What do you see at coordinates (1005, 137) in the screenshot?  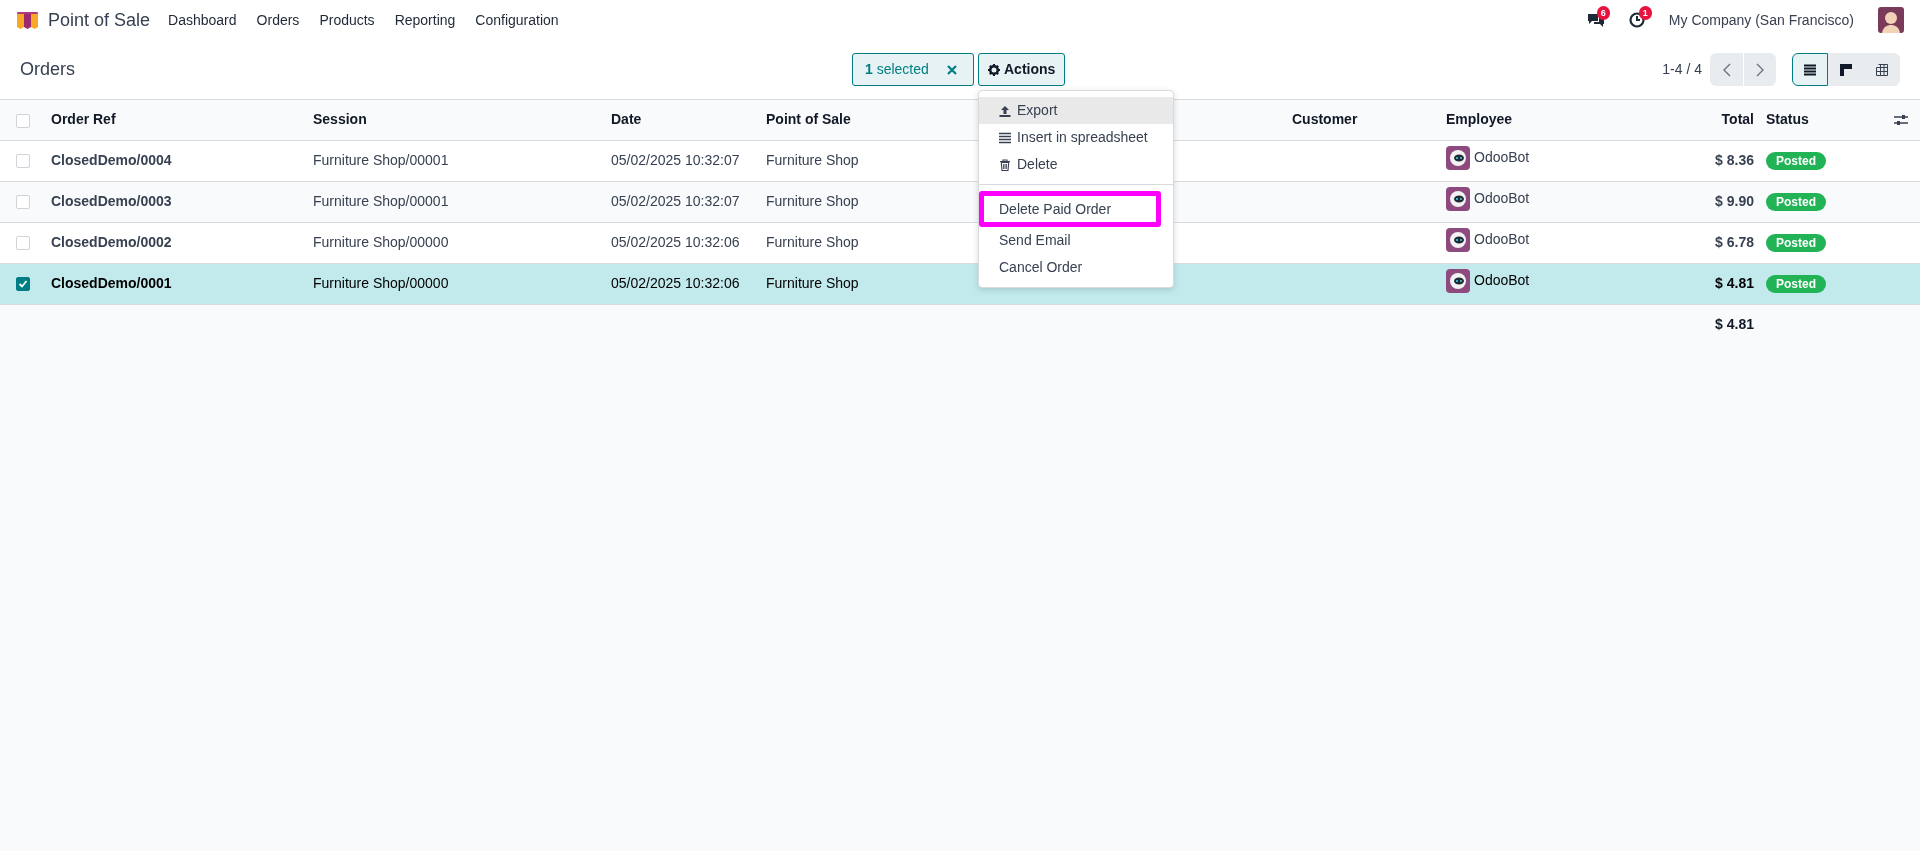 I see `lines-icon` at bounding box center [1005, 137].